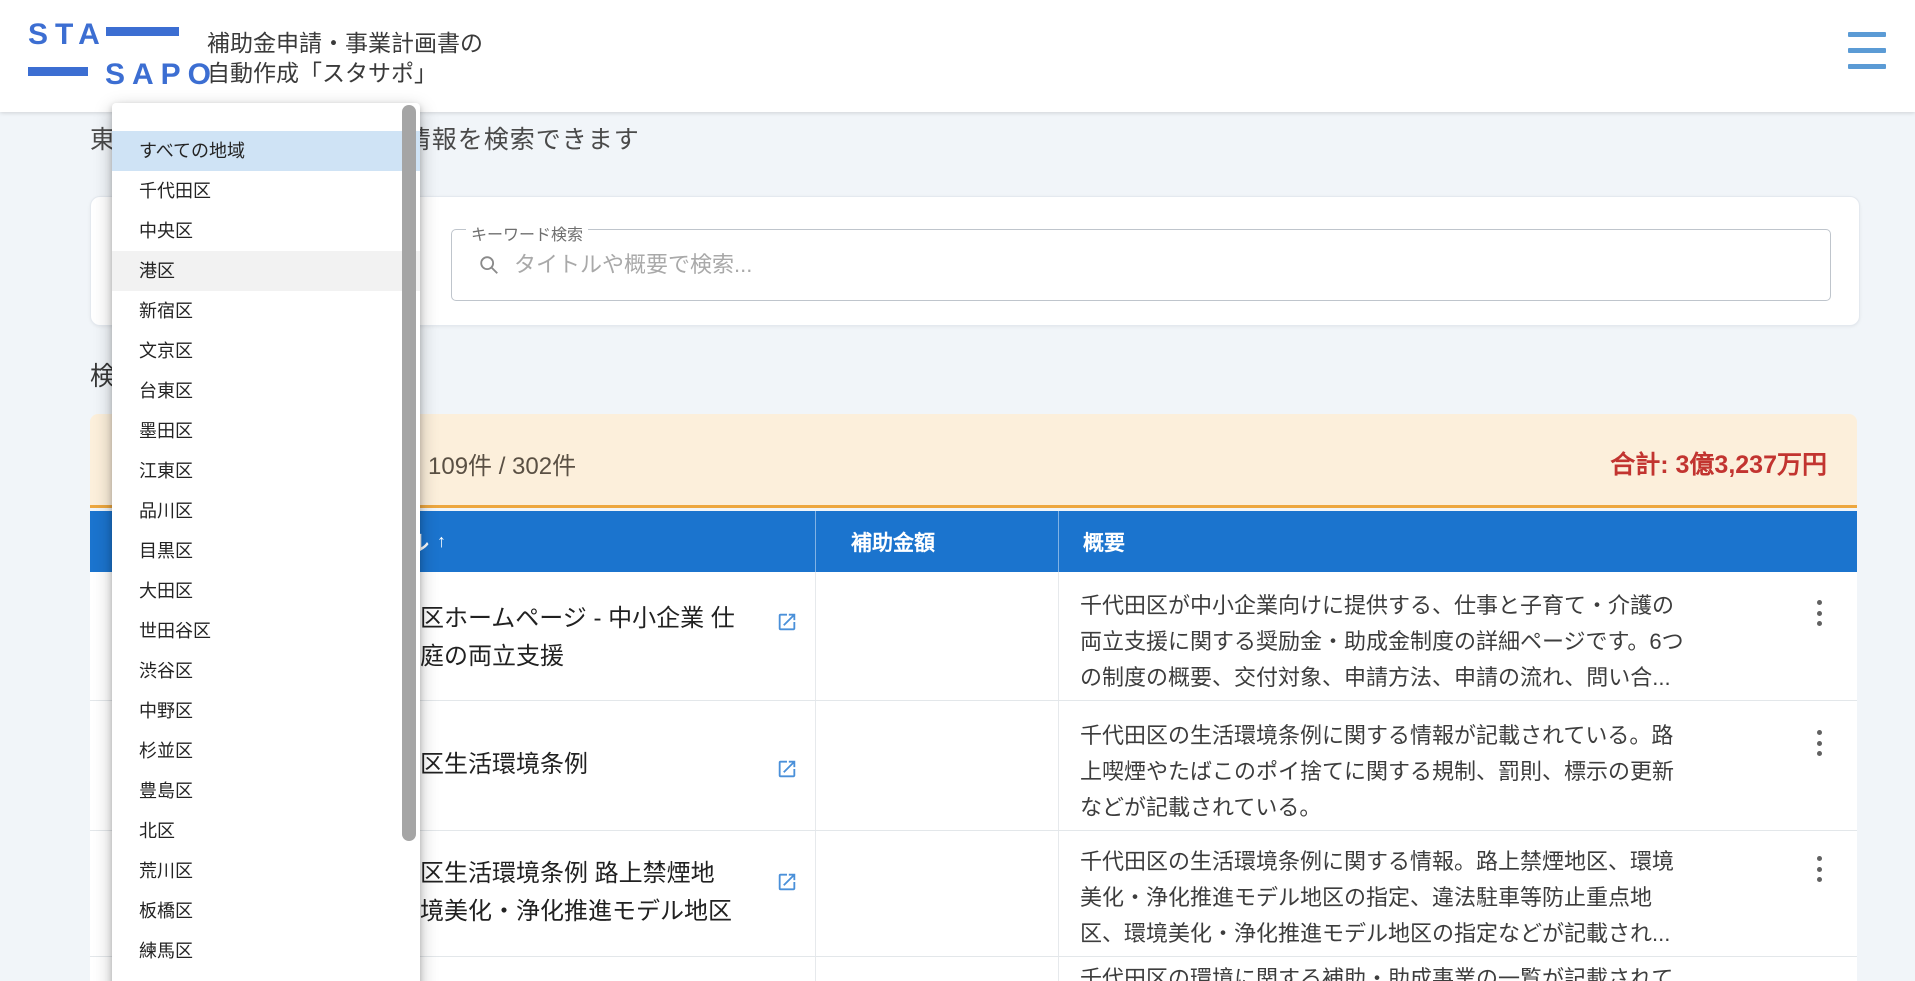  Describe the element at coordinates (266, 631) in the screenshot. I see `region-option: 世田谷区` at that location.